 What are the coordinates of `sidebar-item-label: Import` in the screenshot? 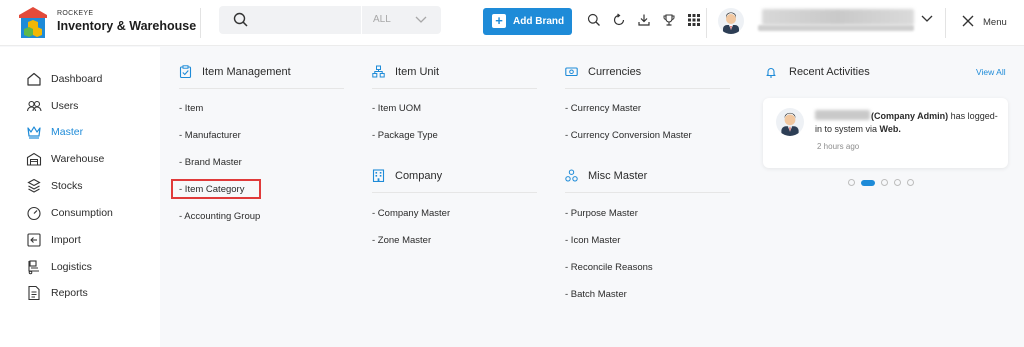 It's located at (66, 240).